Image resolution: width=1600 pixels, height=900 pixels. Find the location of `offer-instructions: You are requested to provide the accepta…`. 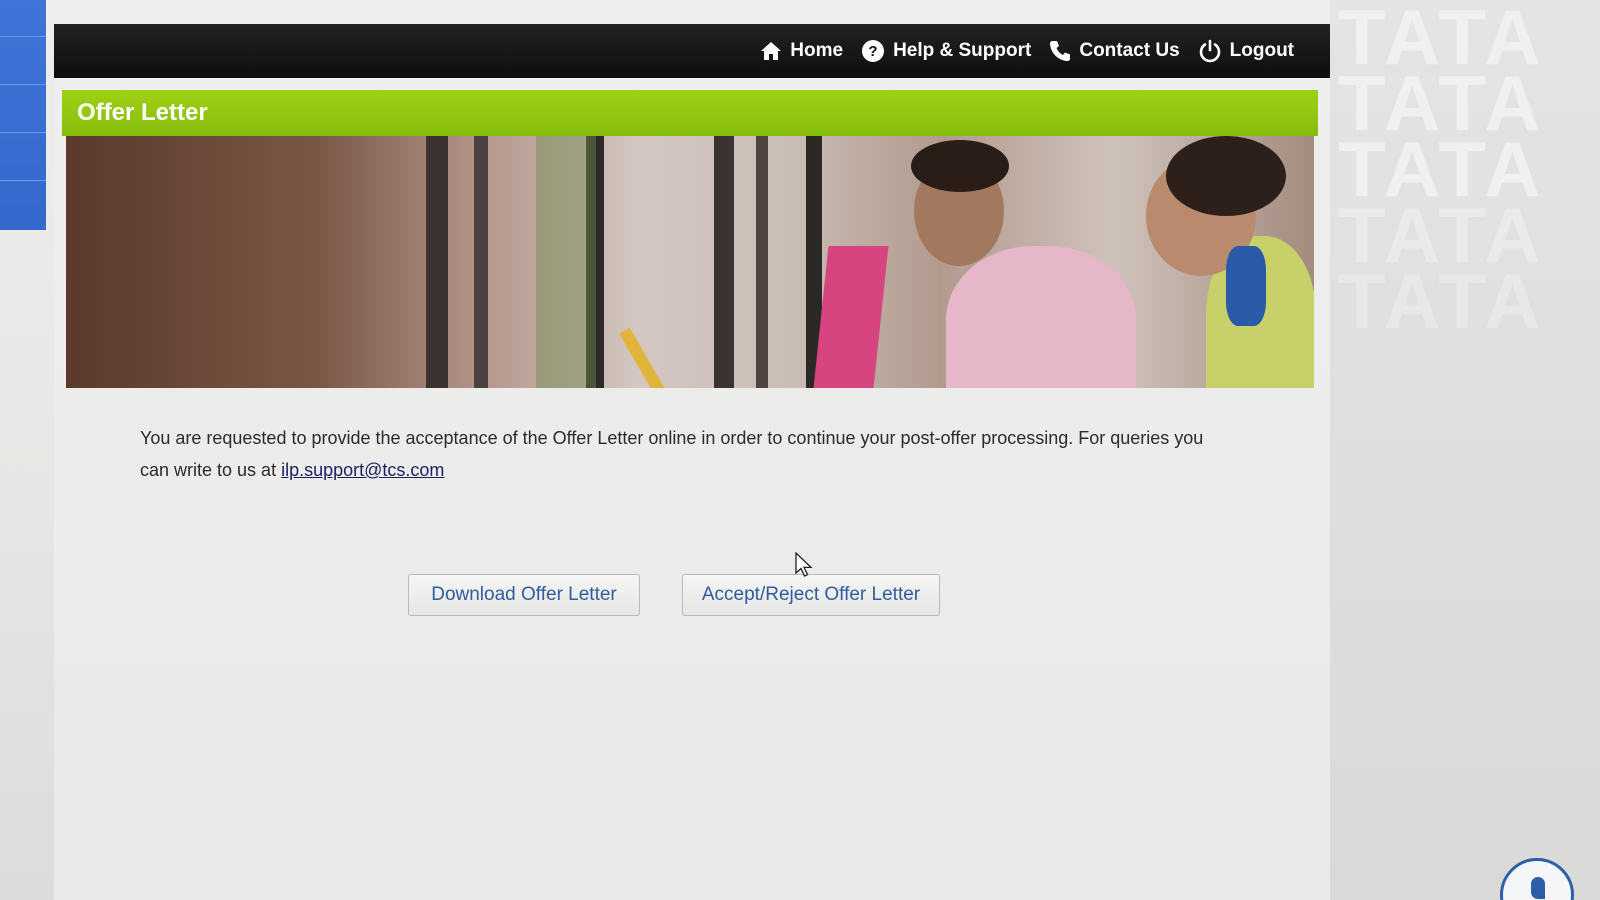

offer-instructions: You are requested to provide the accepta… is located at coordinates (680, 454).